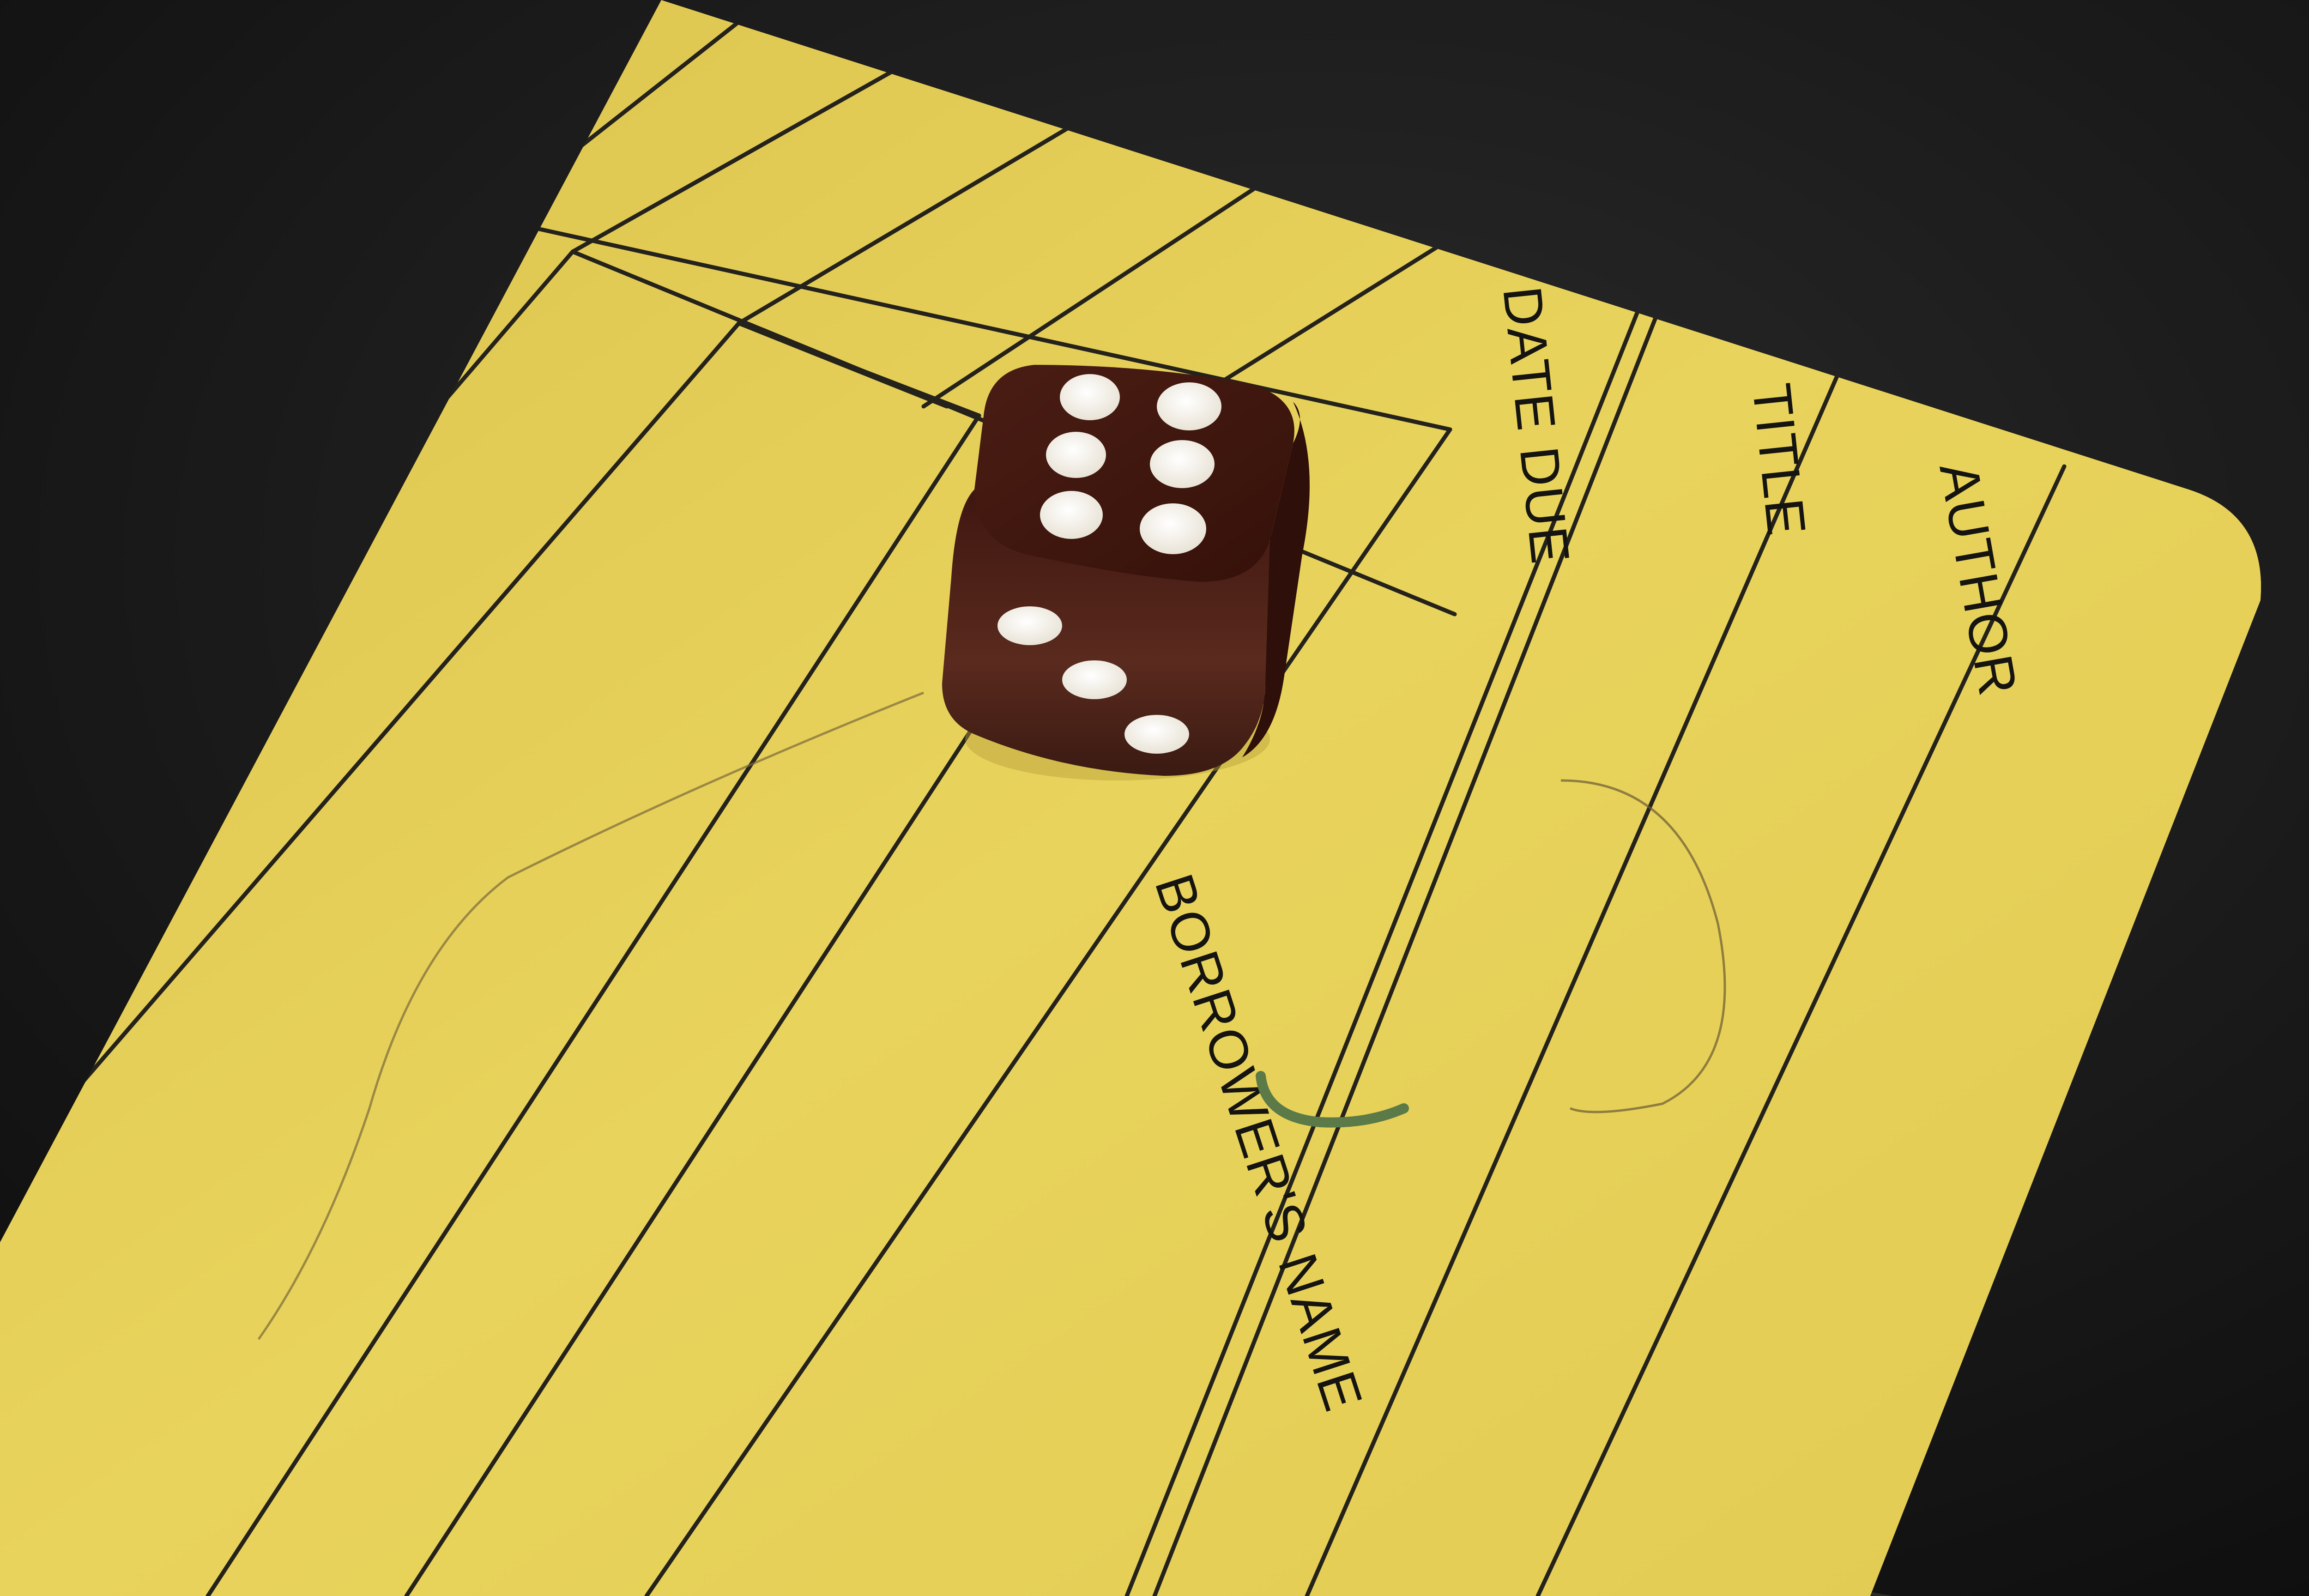 This screenshot has width=2309, height=1596. I want to click on die-top-face, so click(1134, 473).